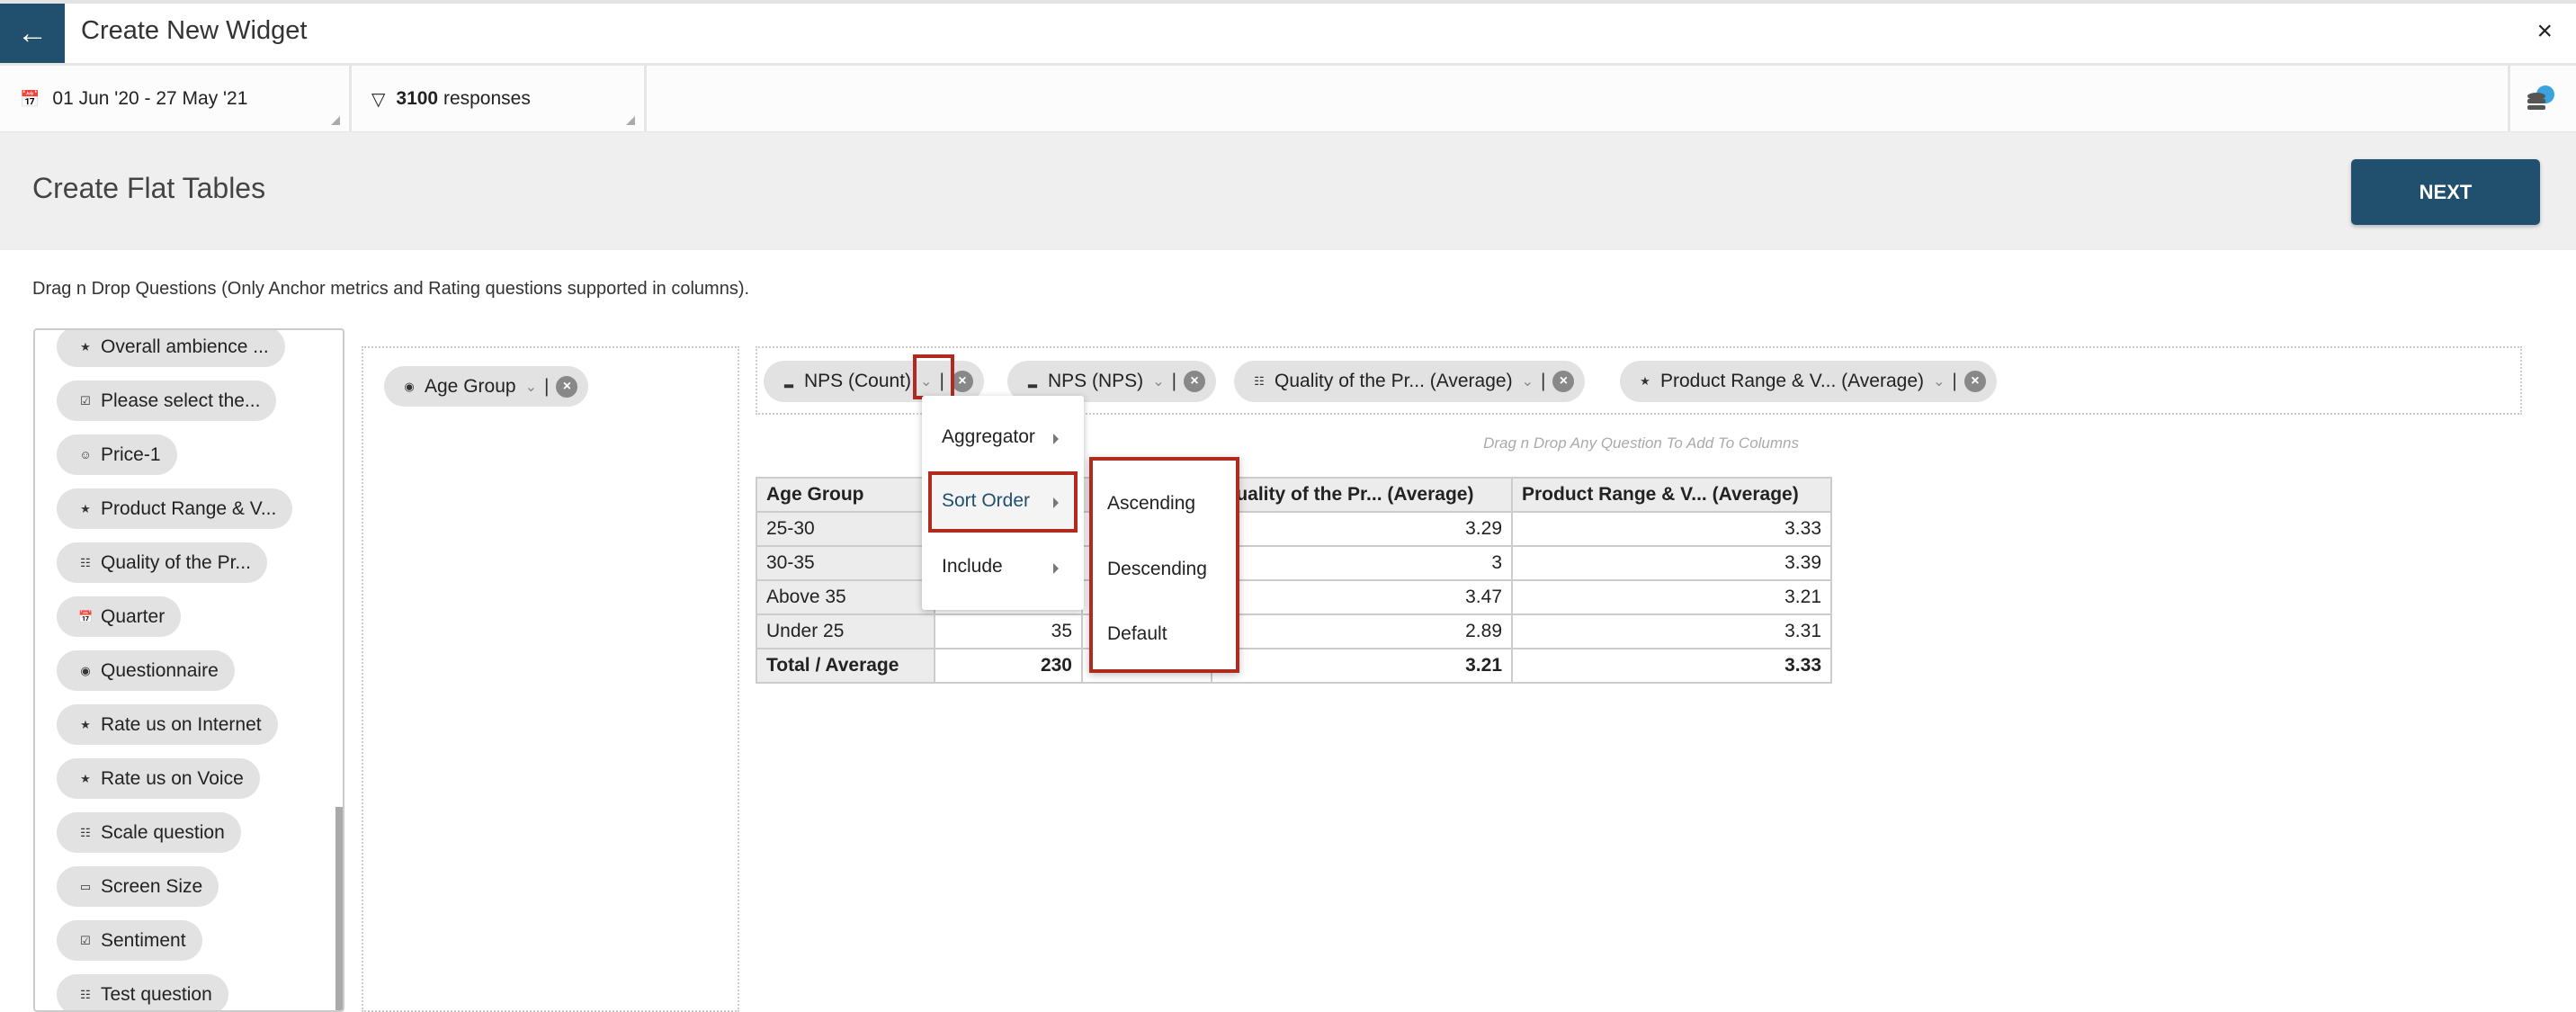 This screenshot has width=2576, height=1012. I want to click on back-button: ←, so click(32, 33).